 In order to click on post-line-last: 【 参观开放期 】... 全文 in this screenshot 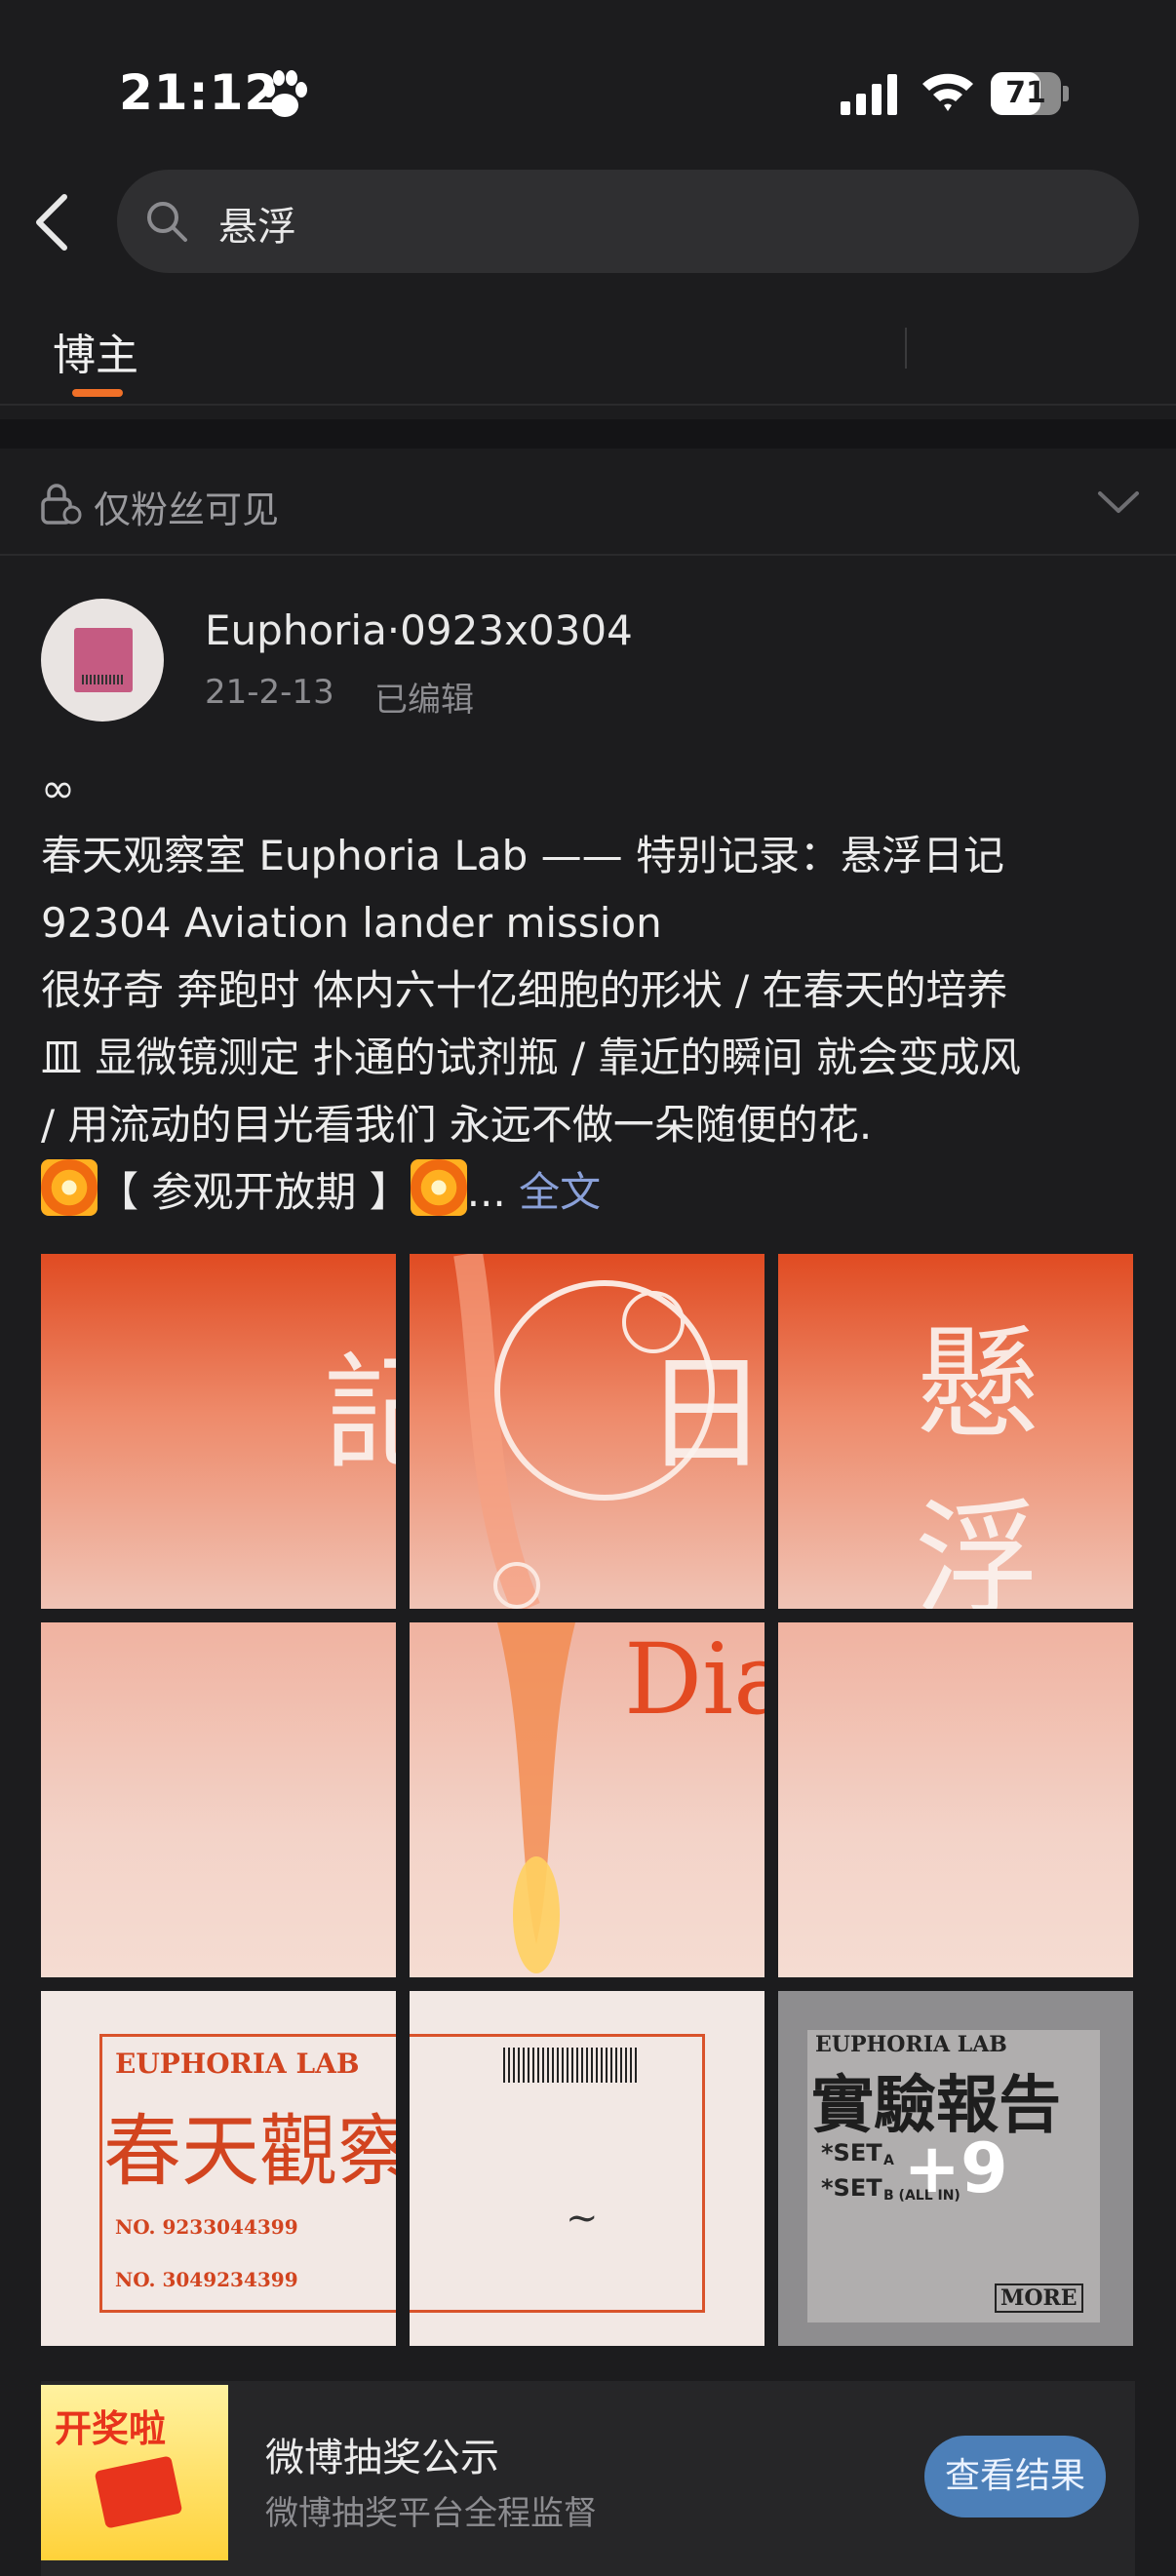, I will do `click(597, 1192)`.